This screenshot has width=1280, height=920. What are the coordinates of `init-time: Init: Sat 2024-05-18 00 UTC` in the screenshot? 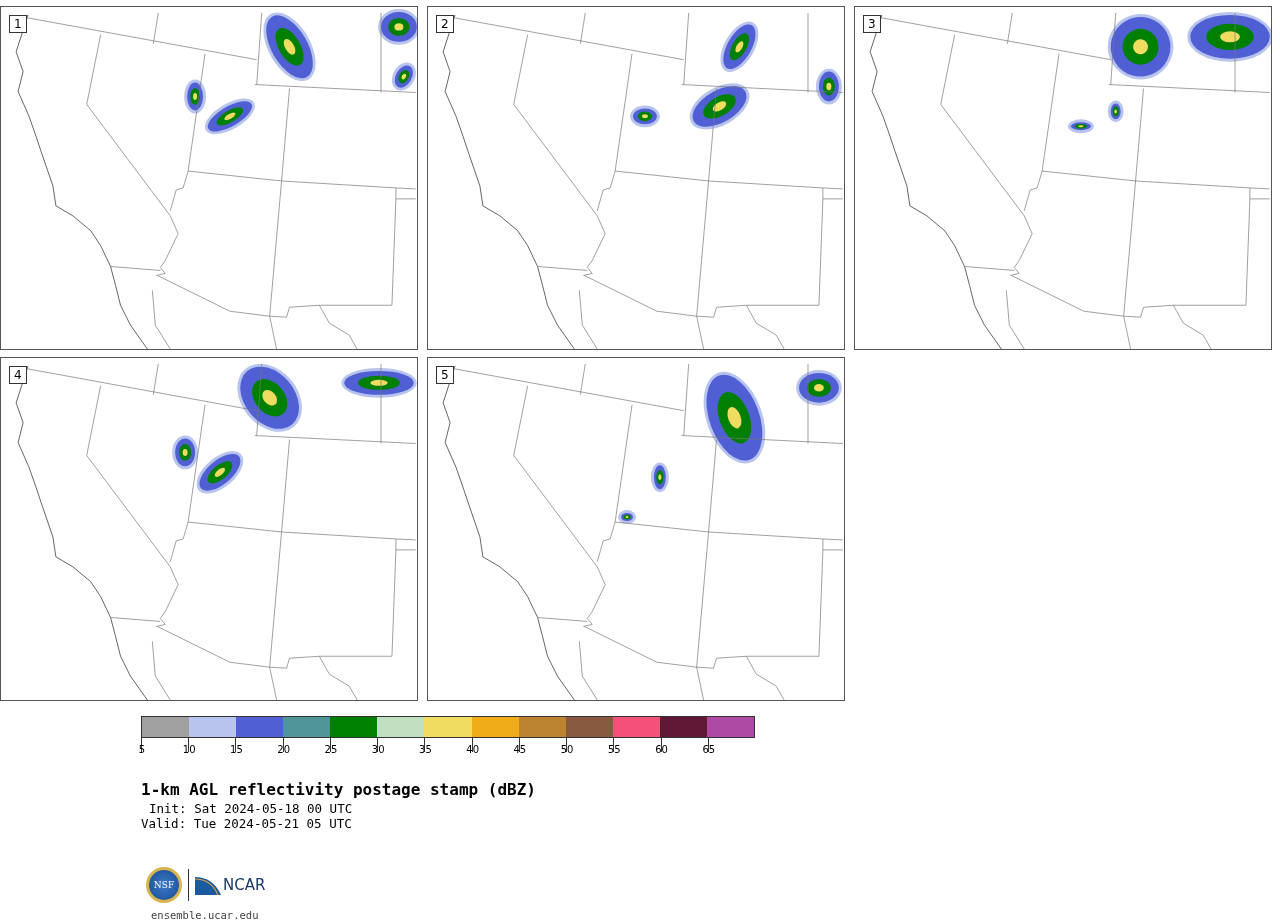 It's located at (251, 808).